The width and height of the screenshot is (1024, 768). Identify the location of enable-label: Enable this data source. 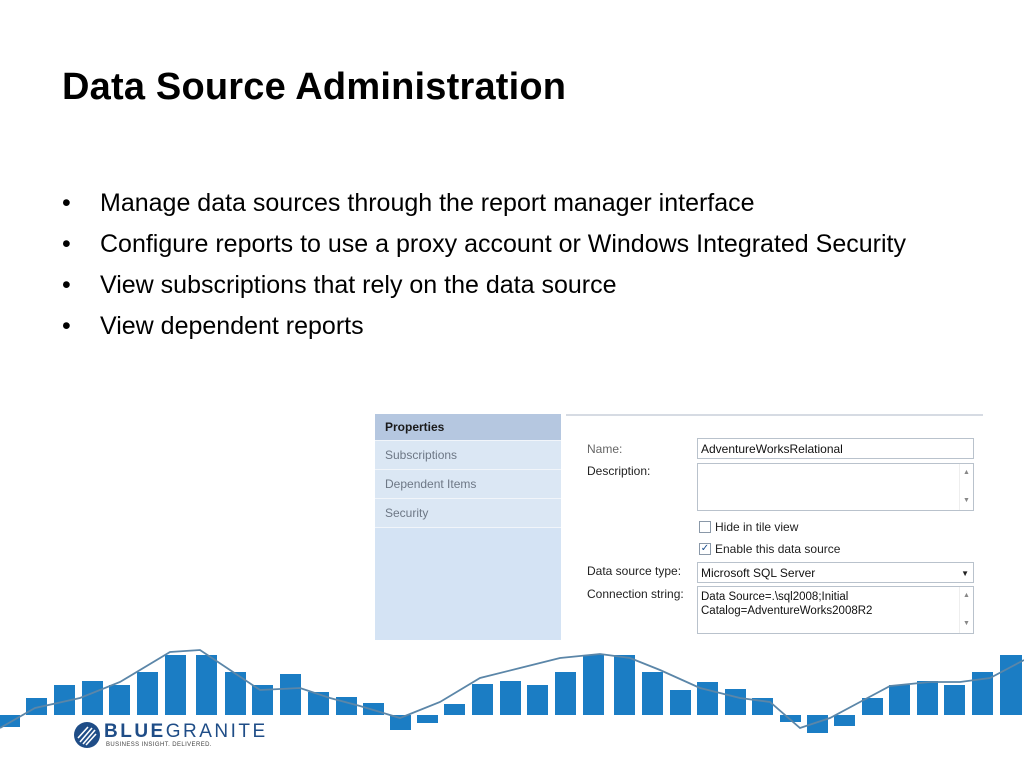
(778, 549).